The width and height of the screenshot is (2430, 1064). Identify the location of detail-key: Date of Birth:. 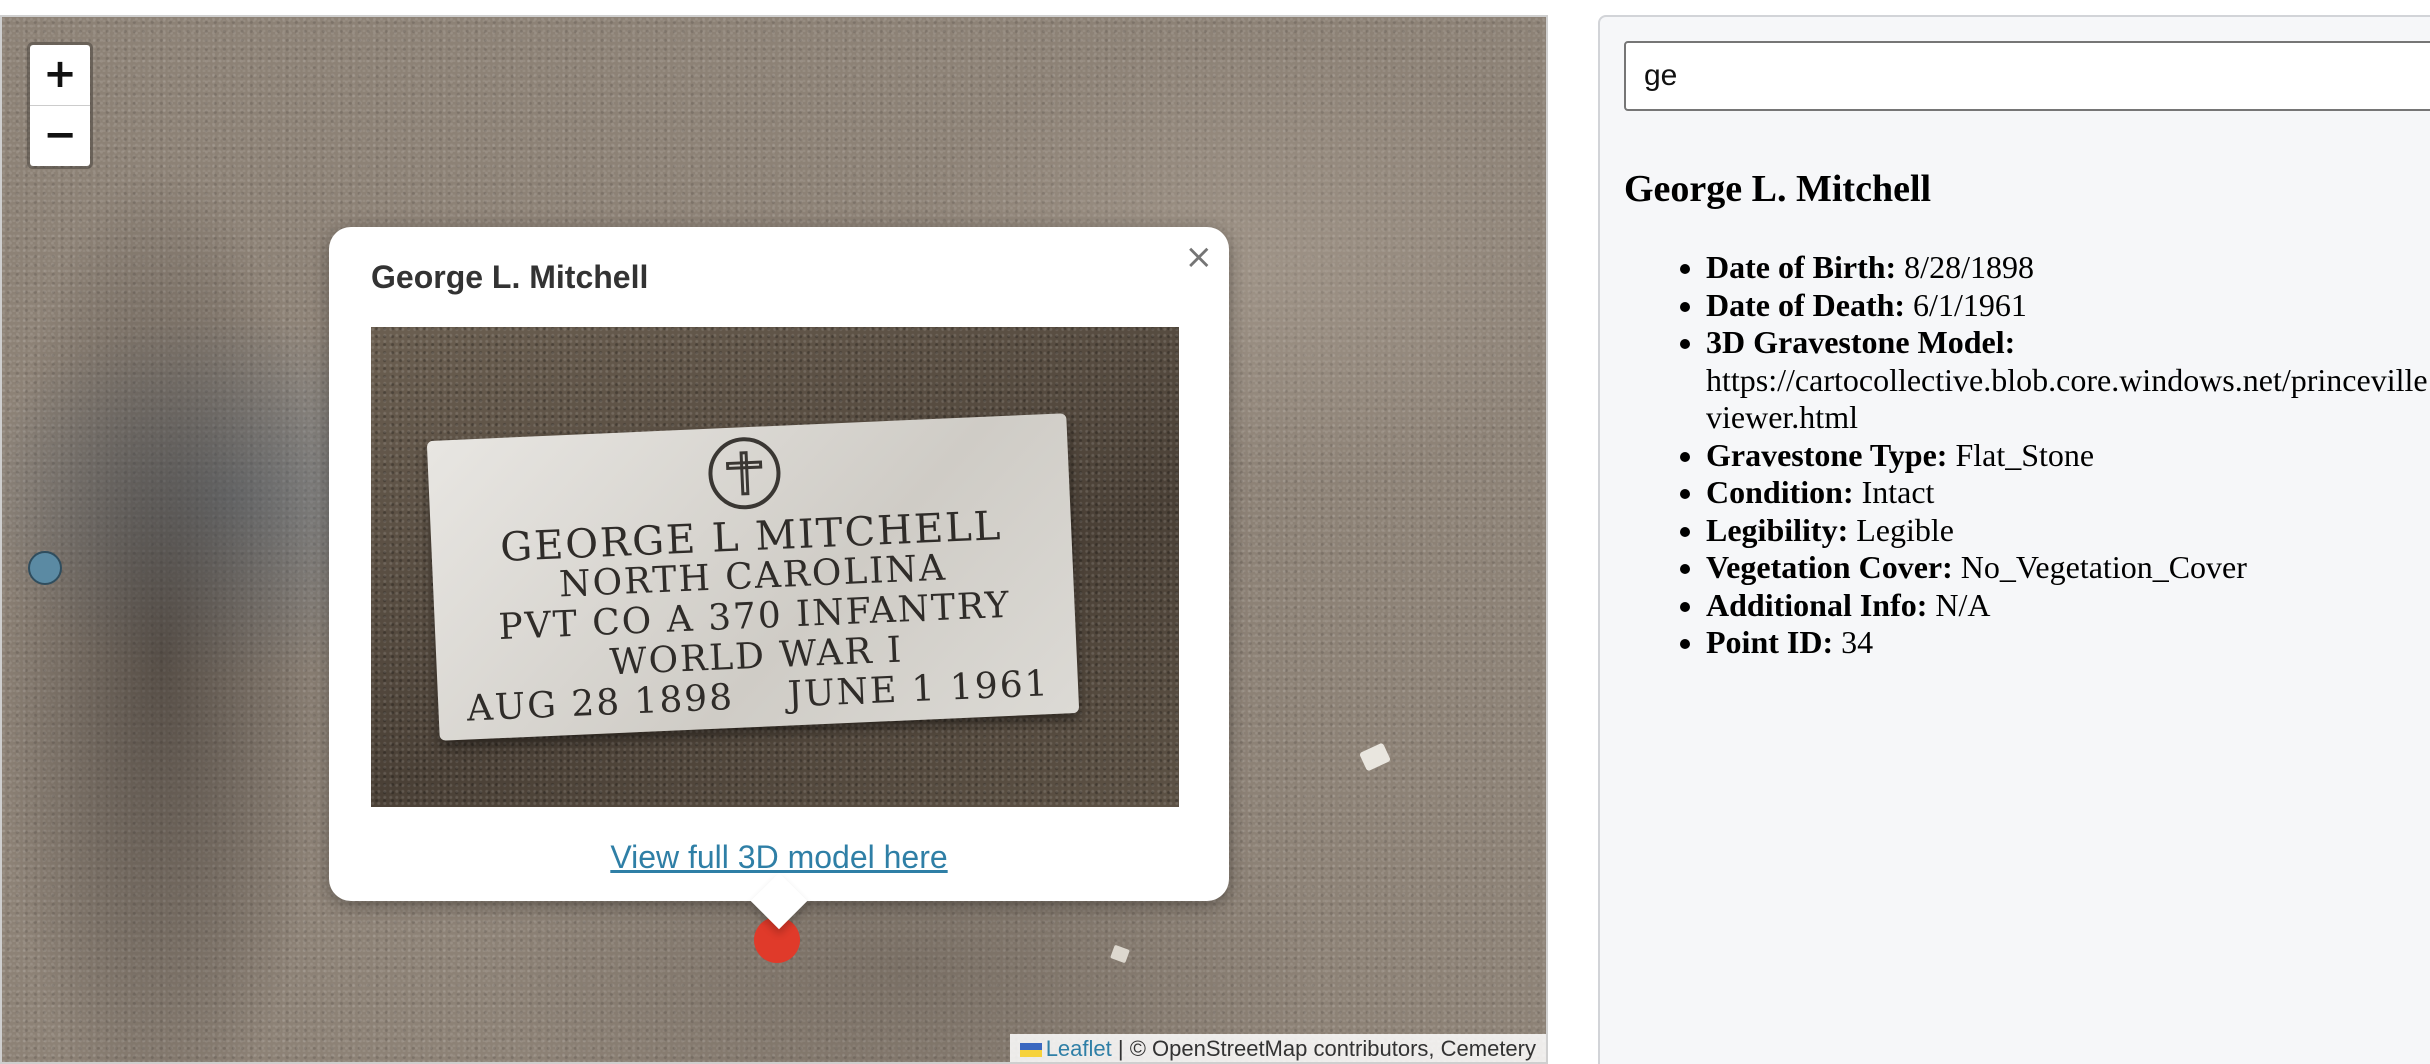
(1801, 267).